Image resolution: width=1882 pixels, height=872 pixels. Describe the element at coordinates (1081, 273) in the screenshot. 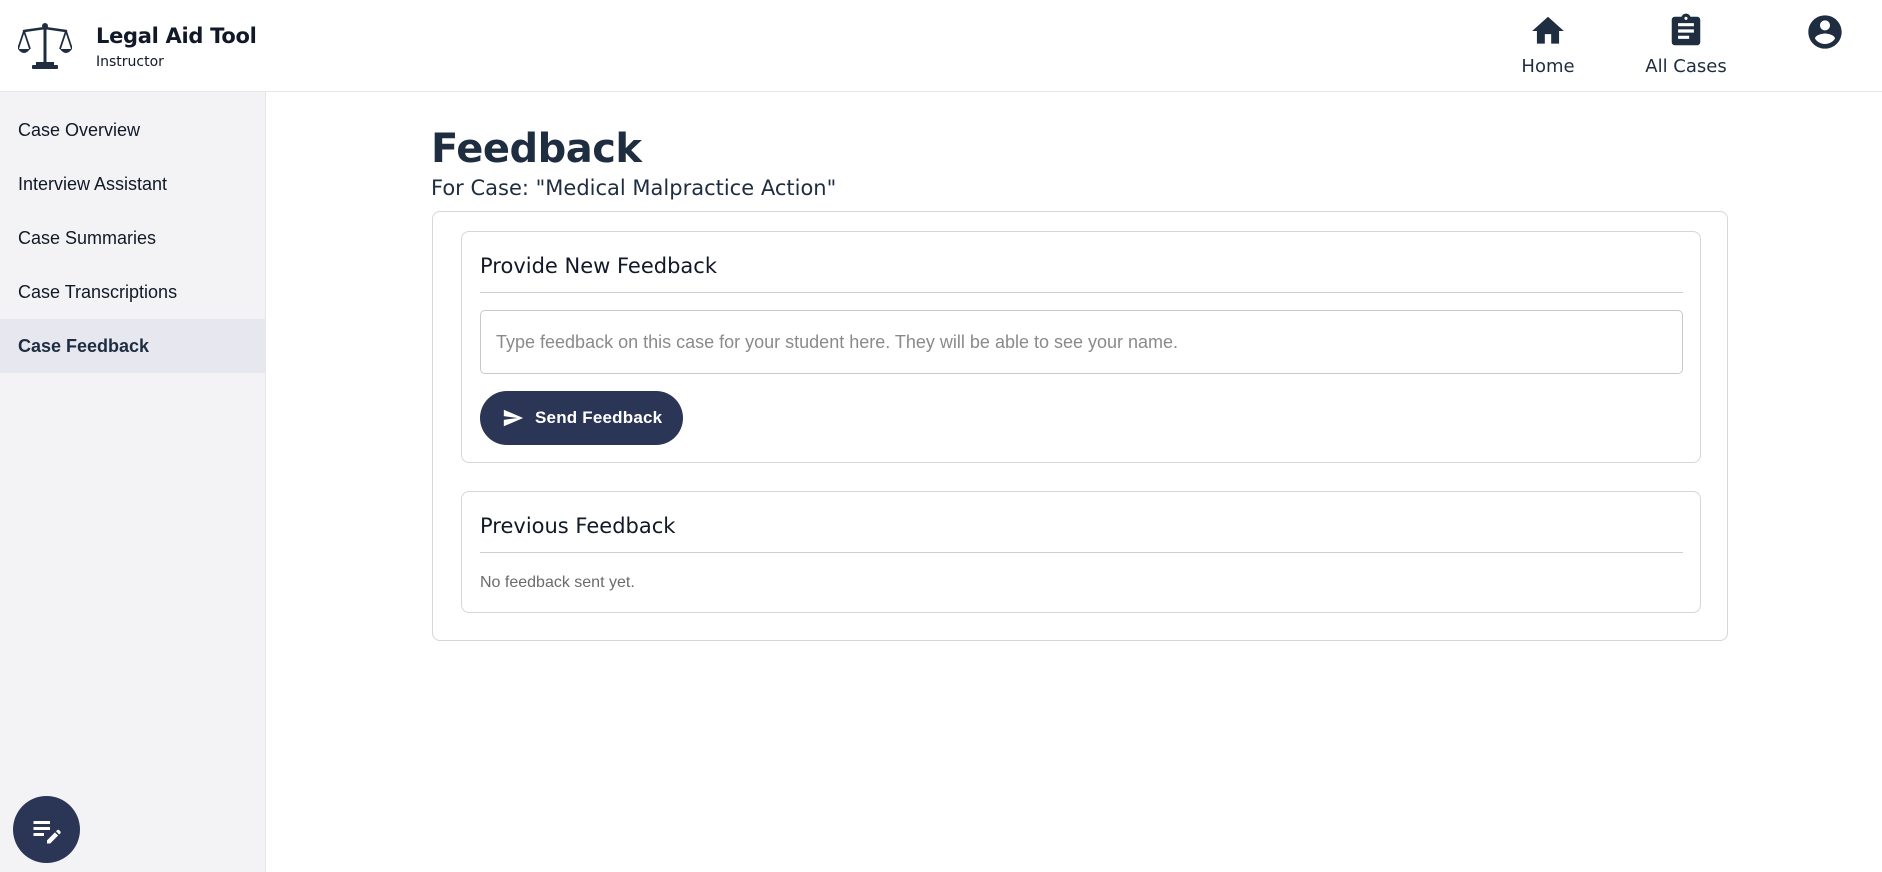

I see `new-feedback-heading: Provide New Feedback` at that location.